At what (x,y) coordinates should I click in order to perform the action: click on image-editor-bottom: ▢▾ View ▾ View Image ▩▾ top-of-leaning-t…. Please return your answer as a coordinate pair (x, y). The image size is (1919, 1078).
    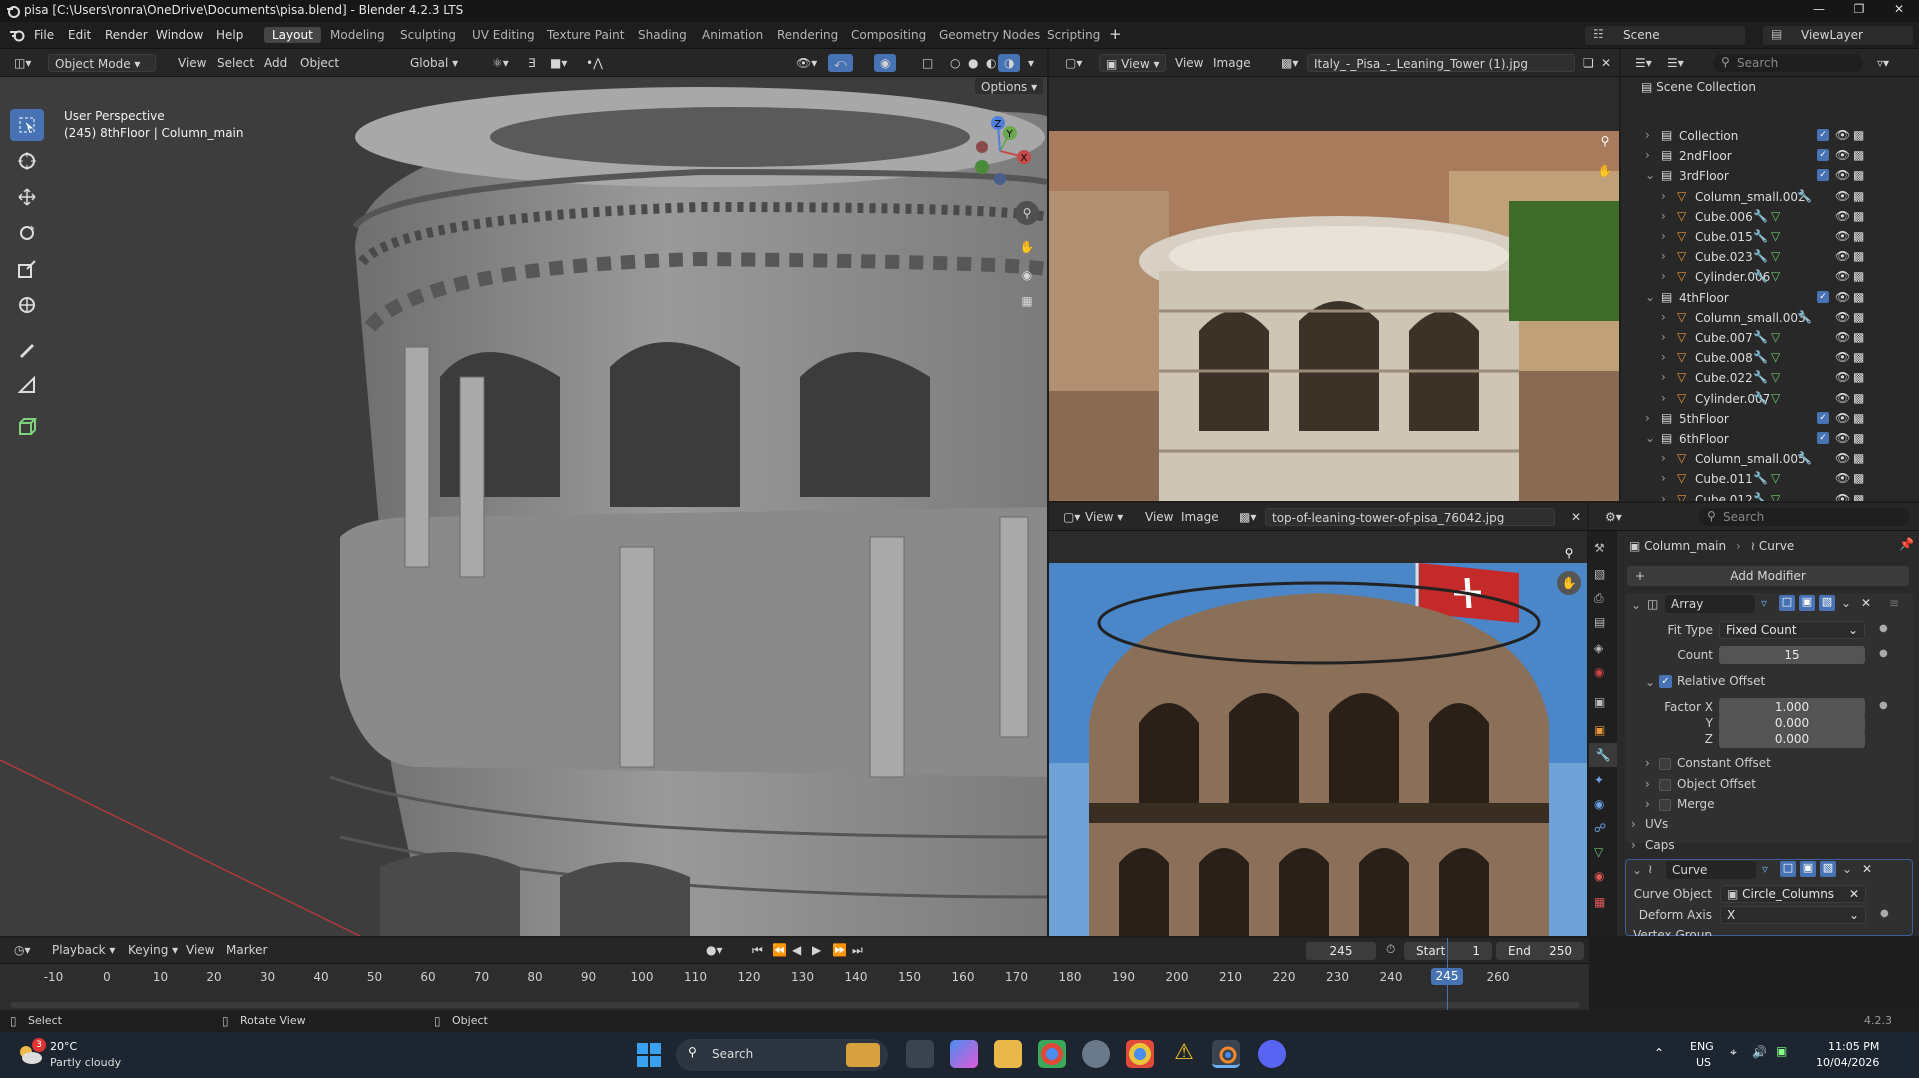
    Looking at the image, I should click on (1318, 719).